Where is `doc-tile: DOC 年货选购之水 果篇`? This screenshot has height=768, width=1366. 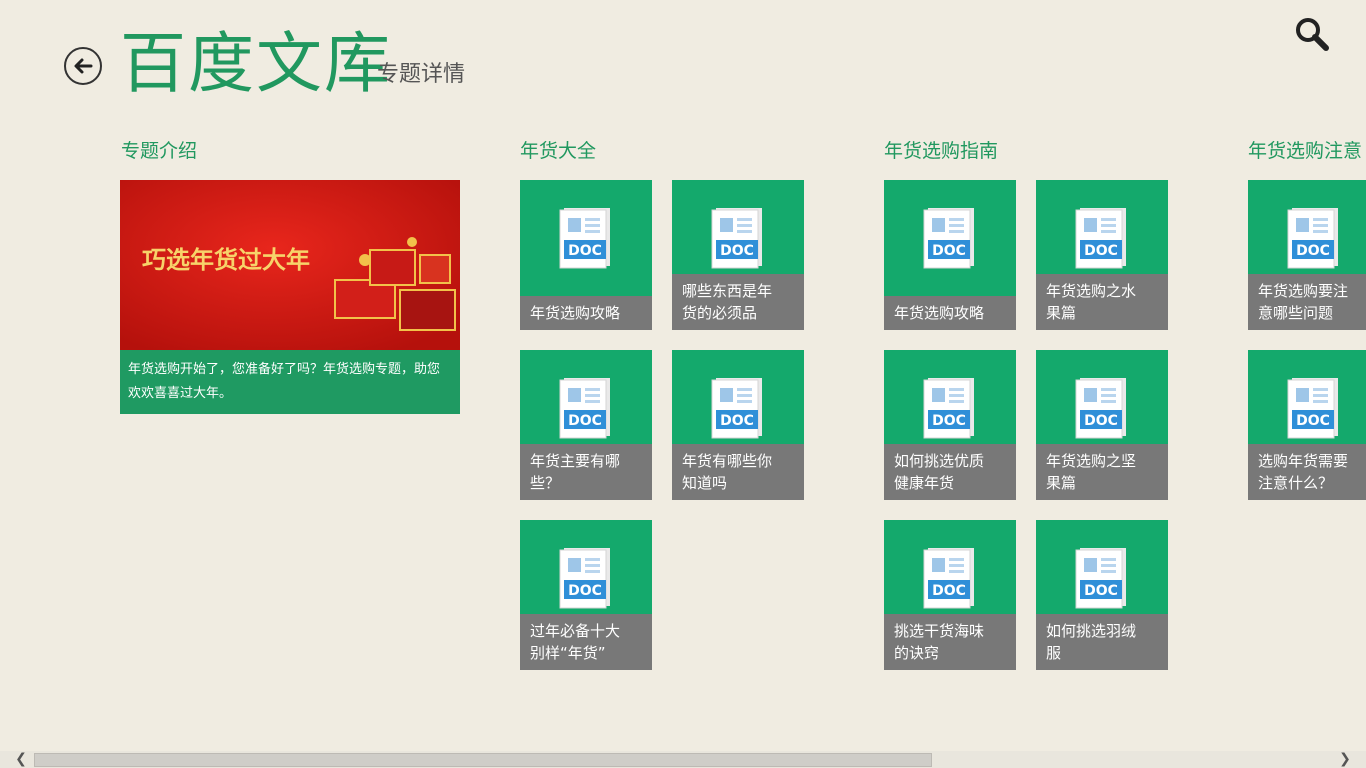 doc-tile: DOC 年货选购之水 果篇 is located at coordinates (1102, 255).